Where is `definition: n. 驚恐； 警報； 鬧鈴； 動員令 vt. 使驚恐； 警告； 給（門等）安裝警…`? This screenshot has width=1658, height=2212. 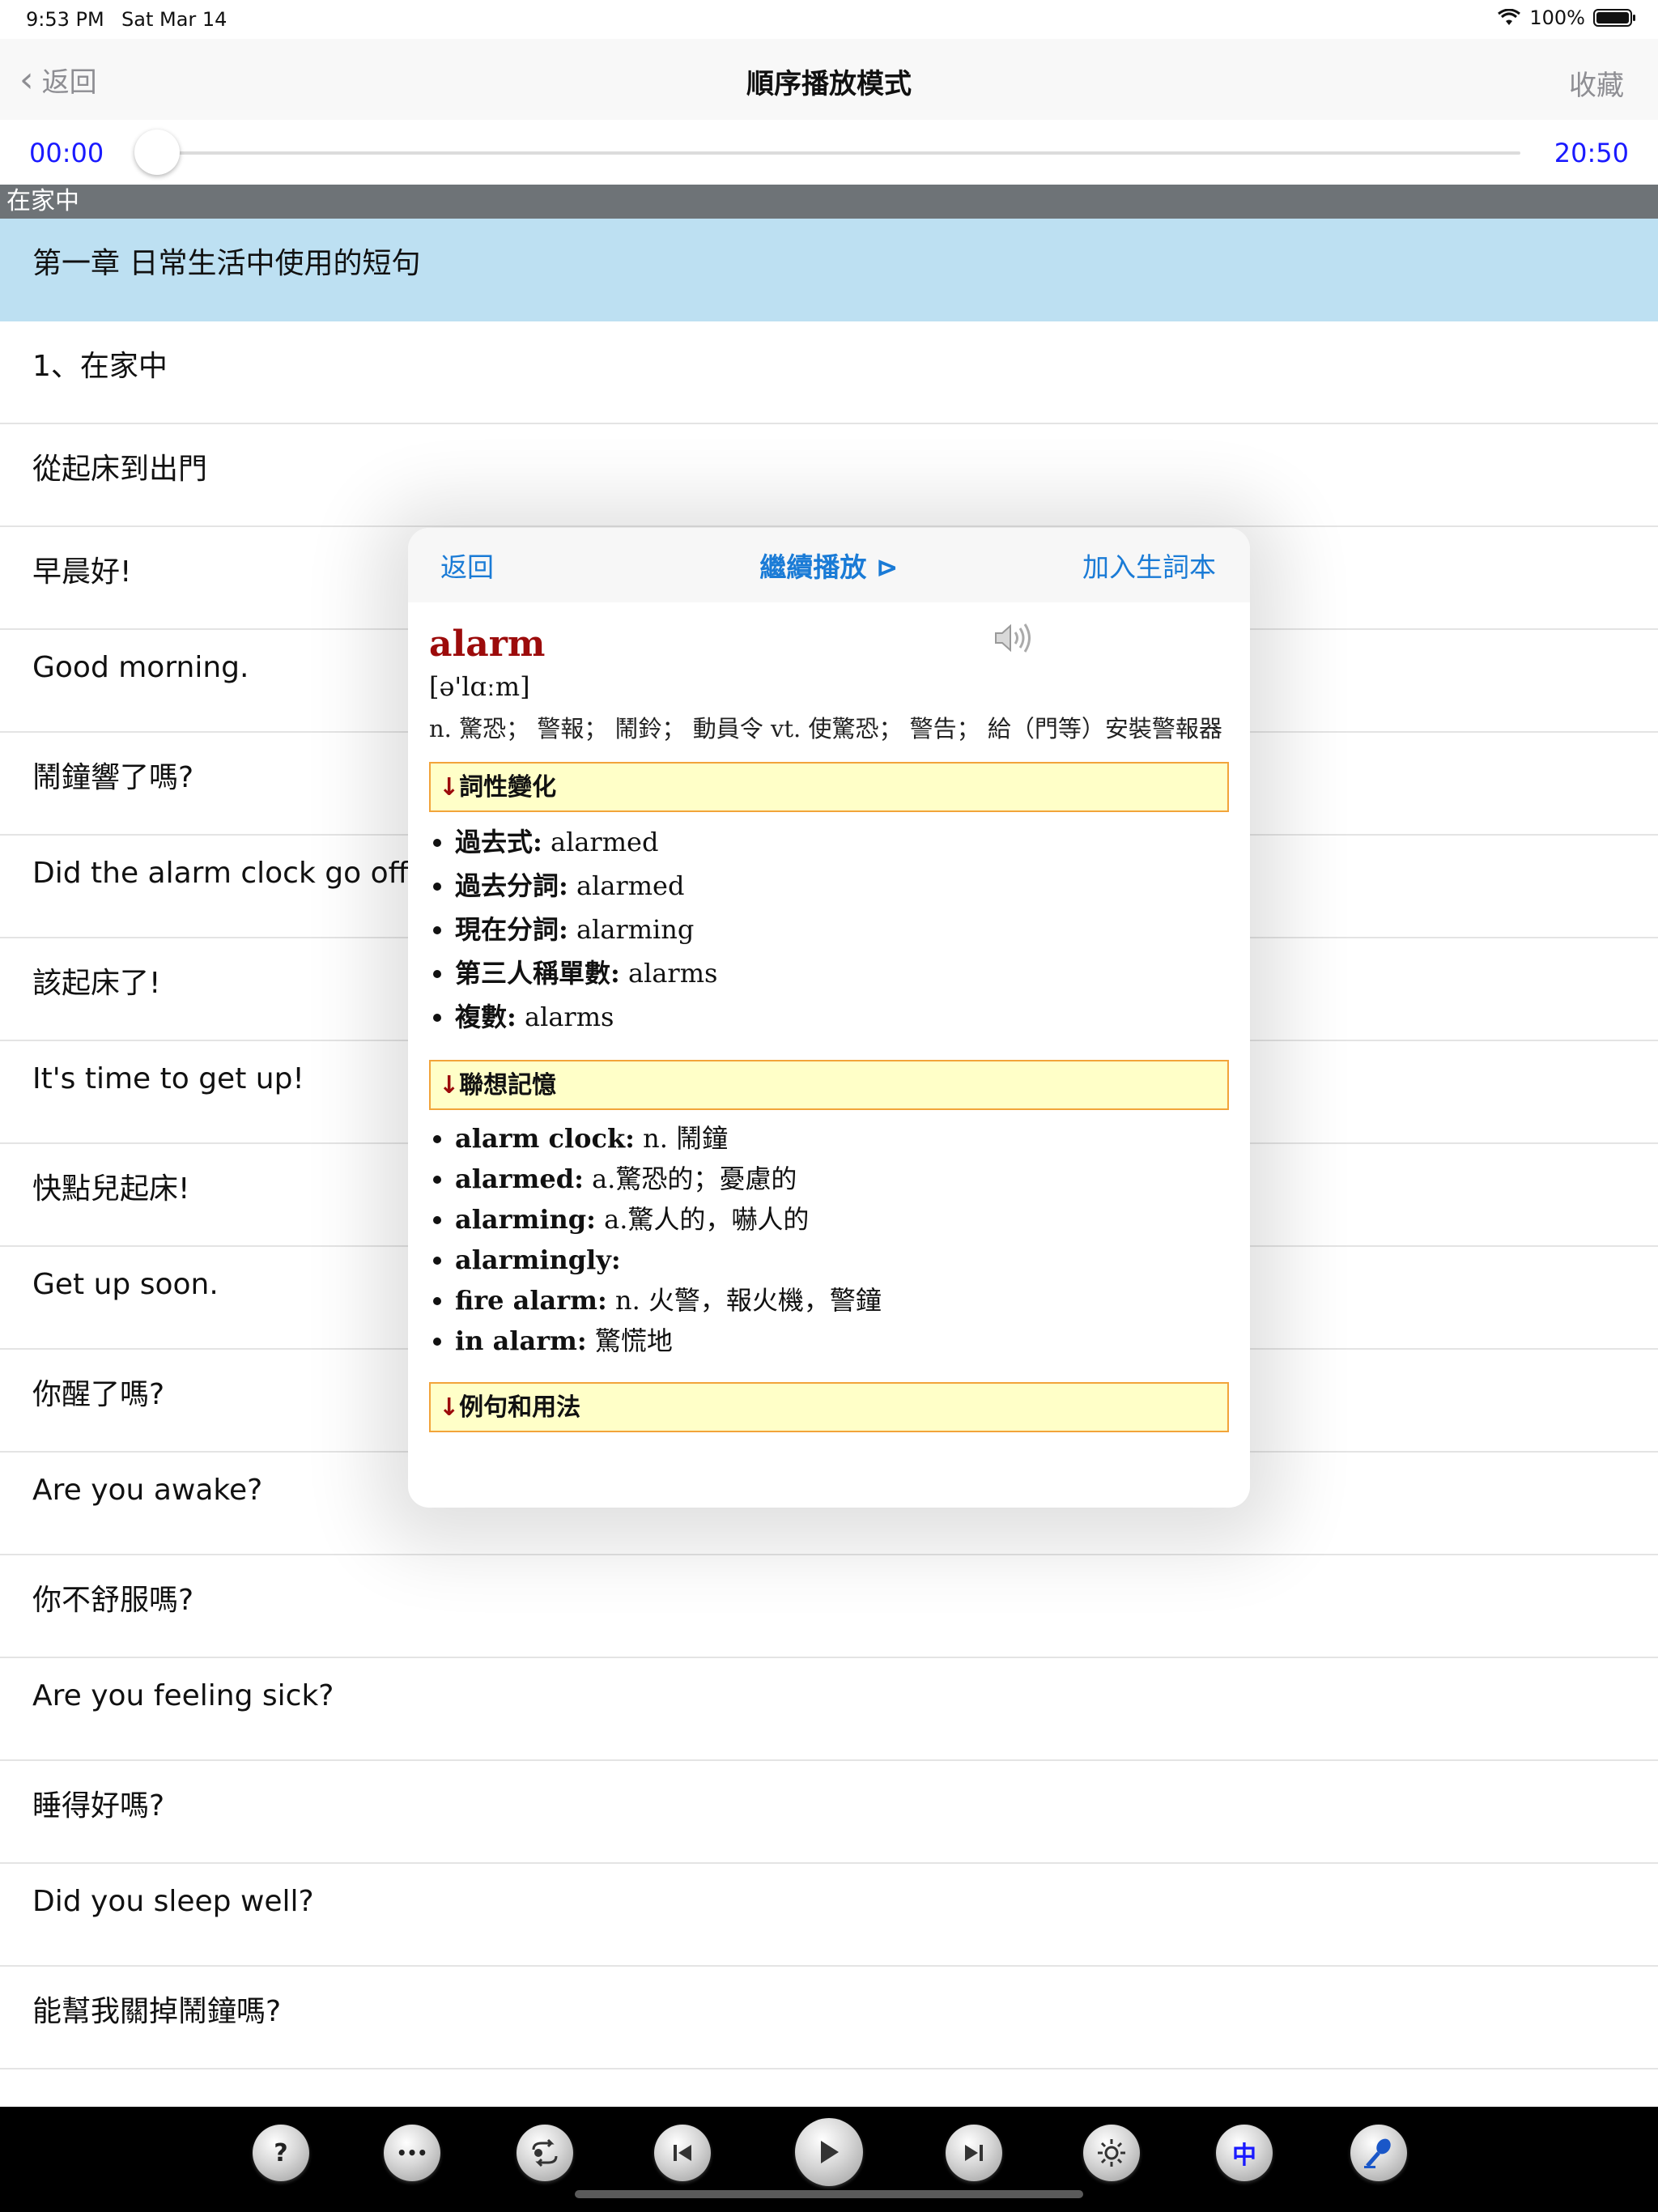
definition: n. 驚恐； 警報； 鬧鈴； 動員令 vt. 使驚恐； 警告； 給（門等）安裝警… is located at coordinates (825, 728).